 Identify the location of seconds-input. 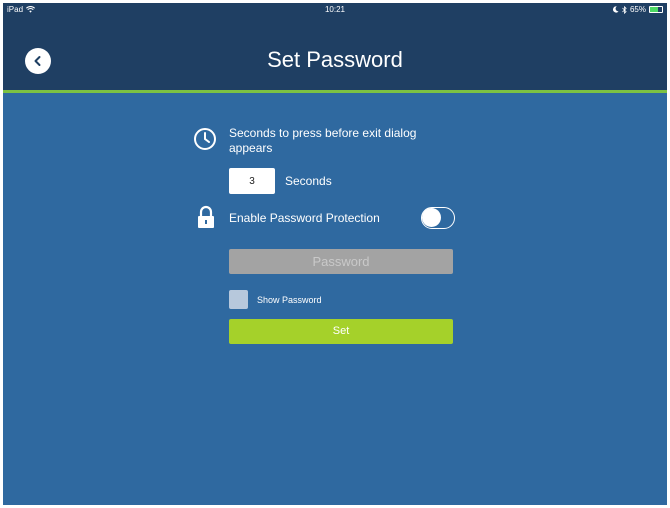
(252, 181).